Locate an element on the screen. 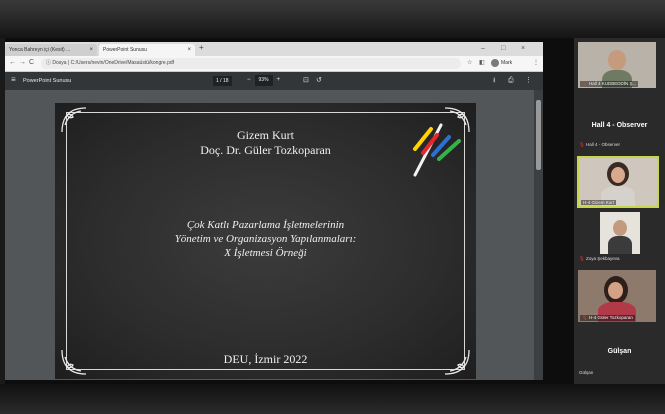 Image resolution: width=665 pixels, height=414 pixels. zoom-level: 93% is located at coordinates (263, 80).